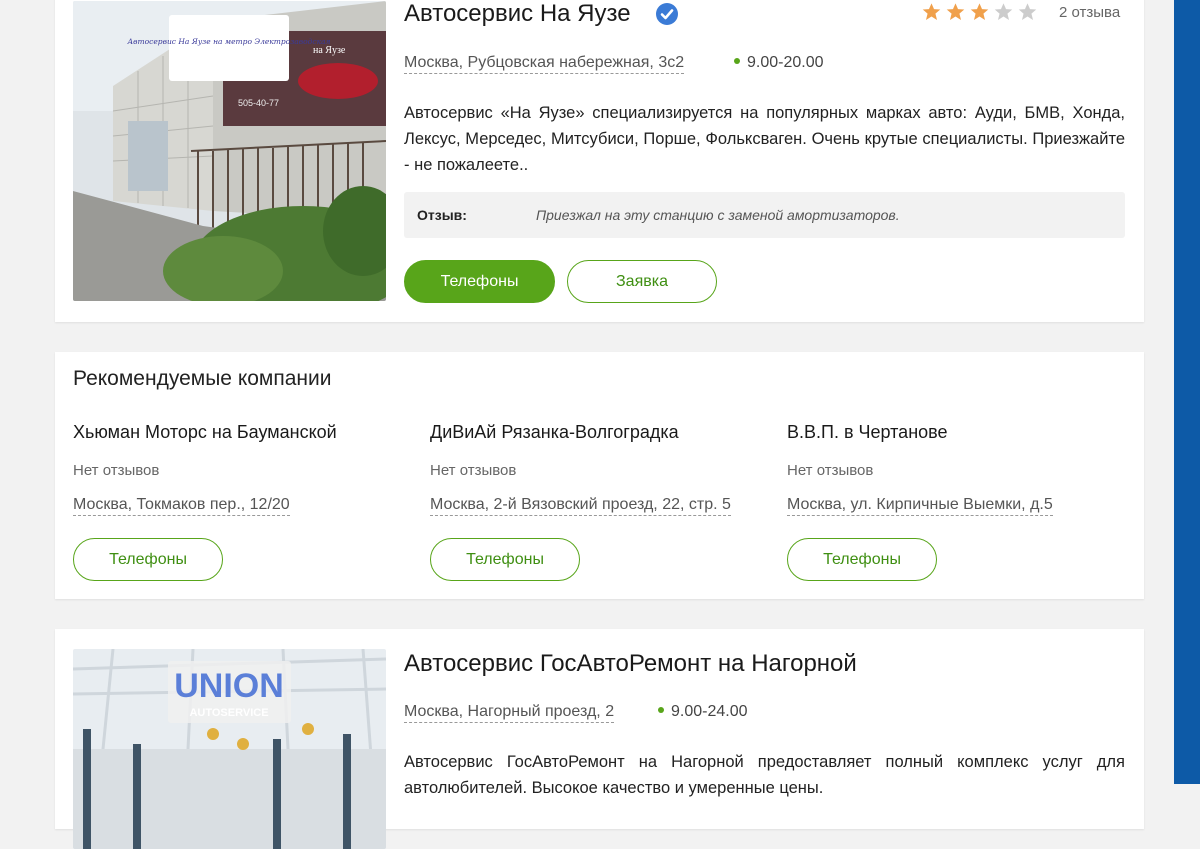 This screenshot has height=849, width=1200. I want to click on company-address: Москва, ул. Кирпичные Выемки, д.5, so click(920, 505).